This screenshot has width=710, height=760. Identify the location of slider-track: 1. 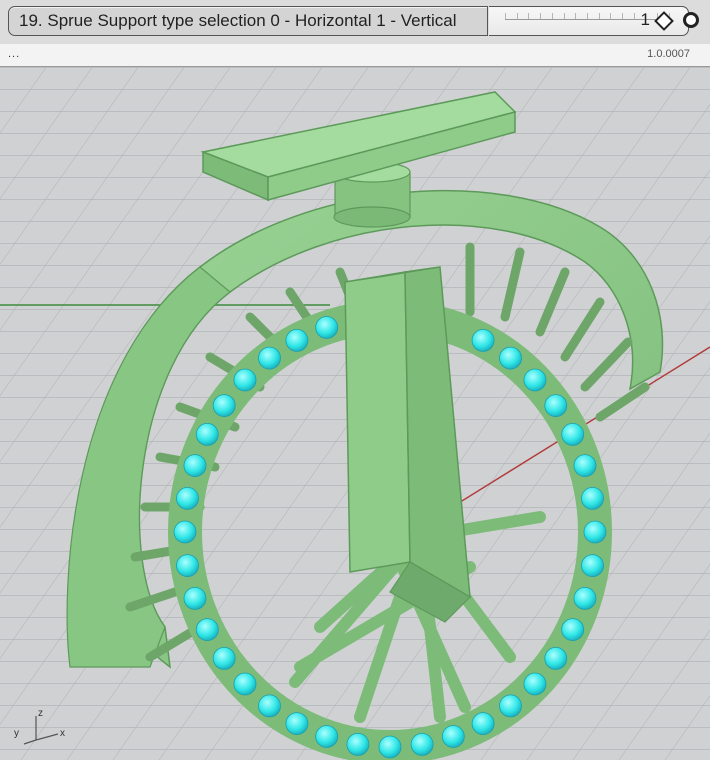
(589, 21).